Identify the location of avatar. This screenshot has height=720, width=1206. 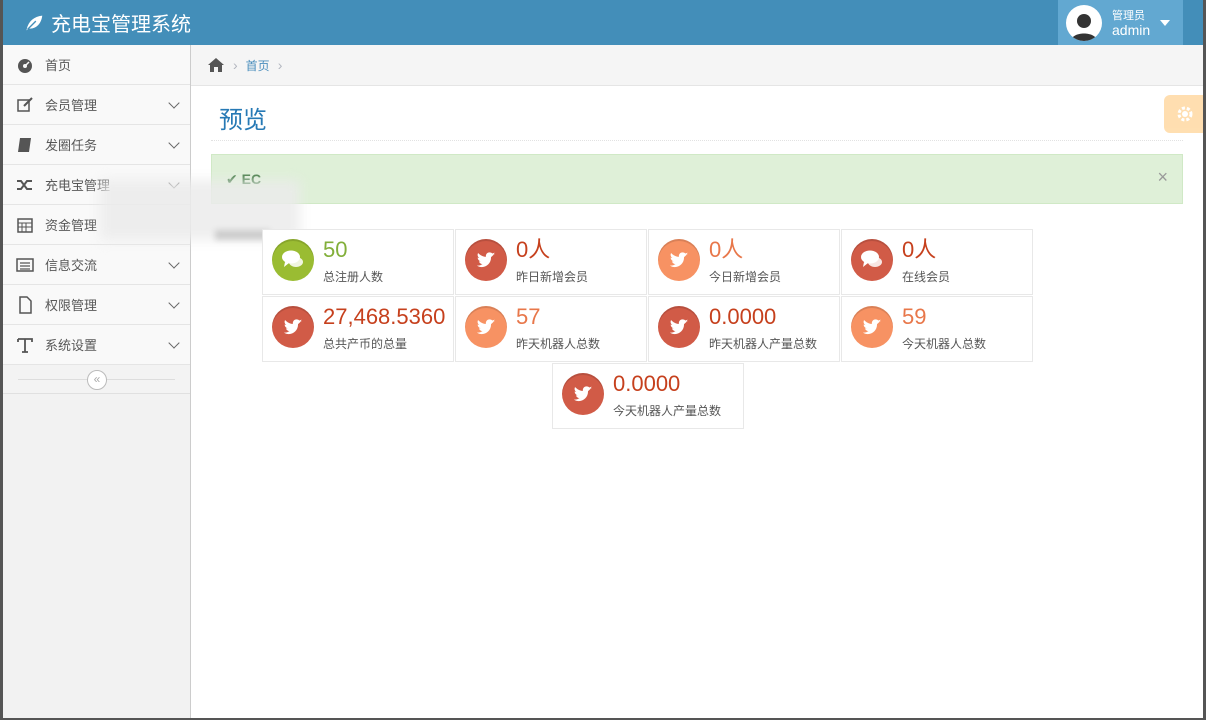
(1084, 22).